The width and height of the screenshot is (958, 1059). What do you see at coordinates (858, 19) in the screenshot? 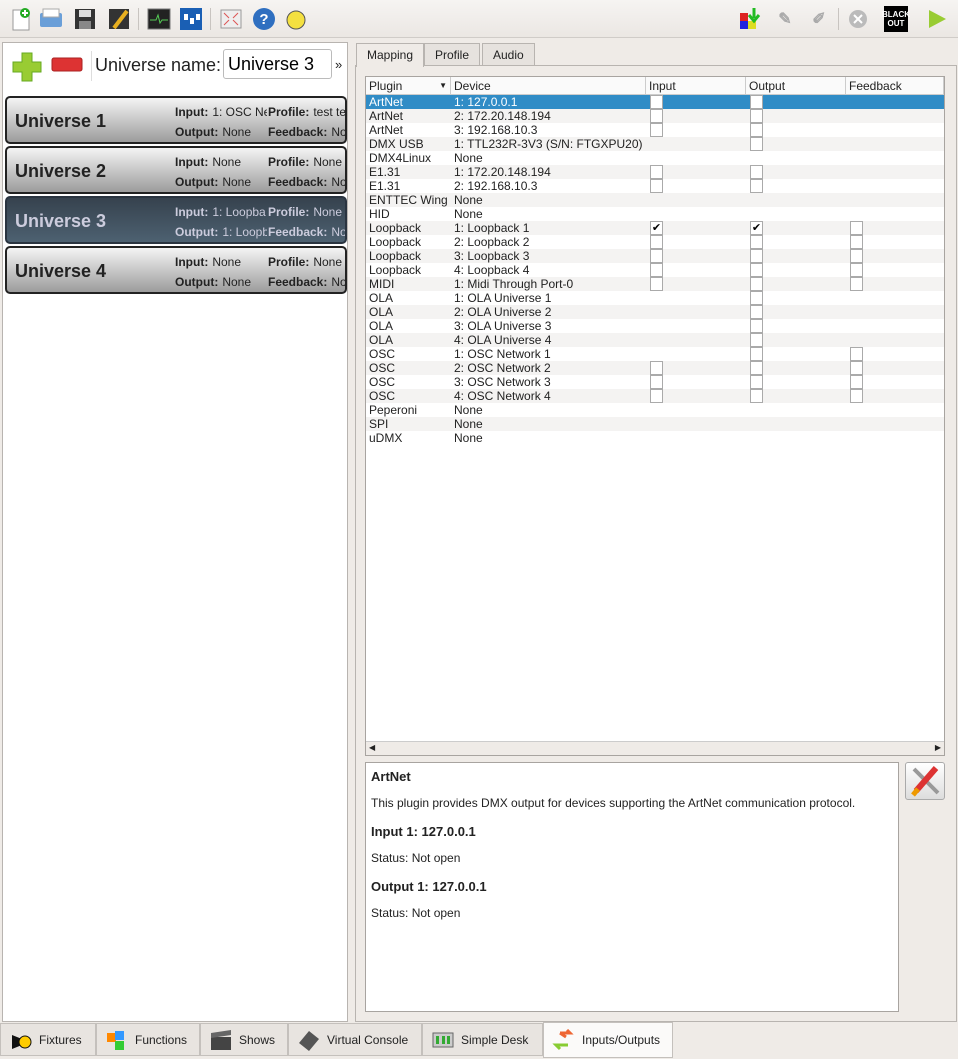
I see `stop-all-icon` at bounding box center [858, 19].